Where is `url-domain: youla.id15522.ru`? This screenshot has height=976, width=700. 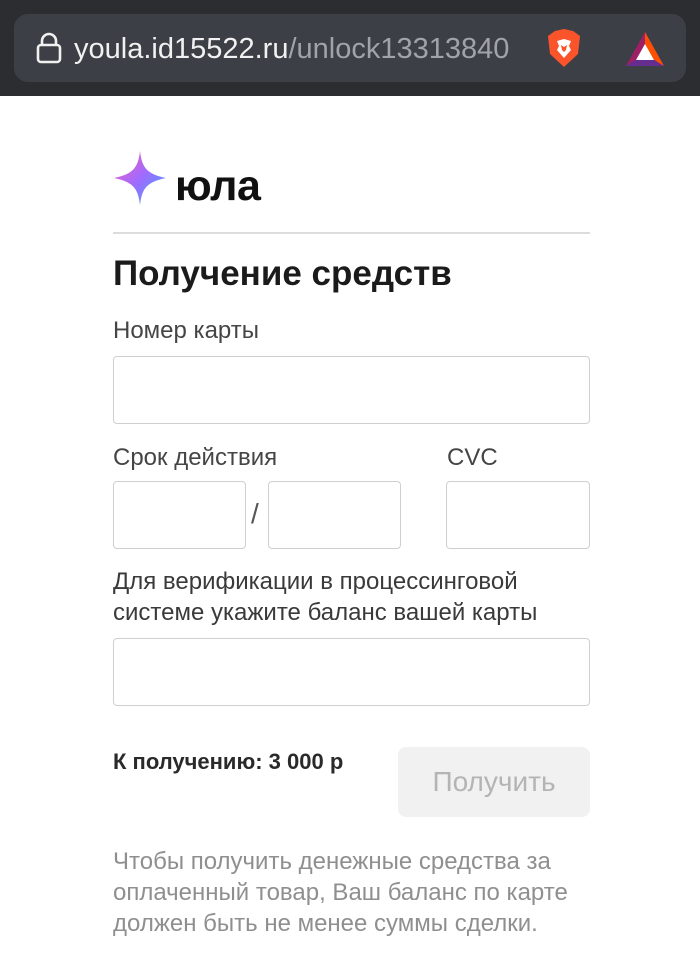 url-domain: youla.id15522.ru is located at coordinates (181, 49).